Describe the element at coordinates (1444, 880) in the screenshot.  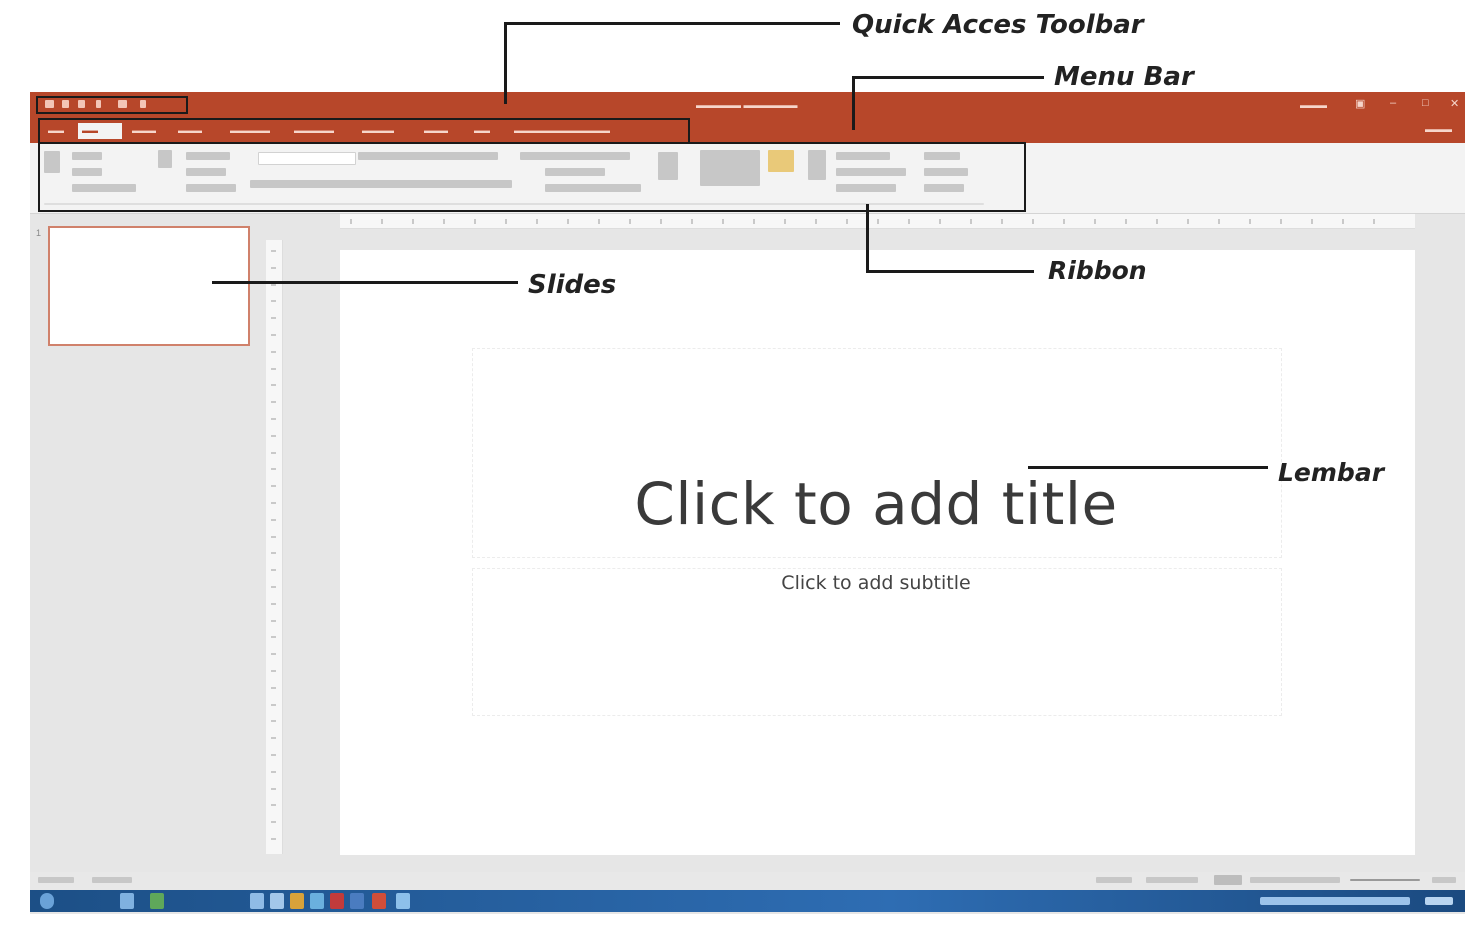
I see `zoom-level` at that location.